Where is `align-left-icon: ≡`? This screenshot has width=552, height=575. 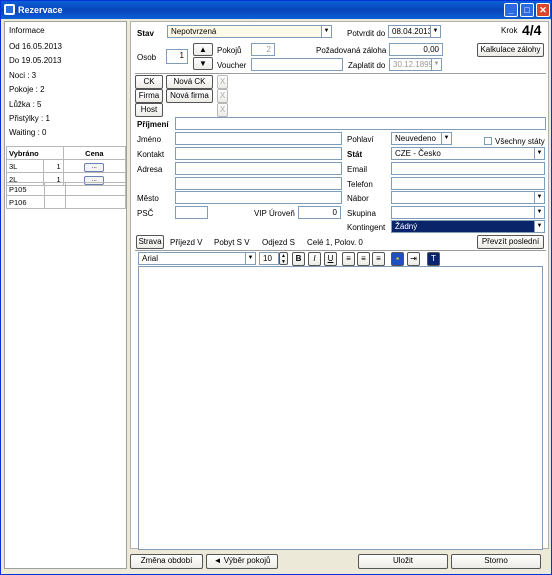
align-left-icon: ≡ is located at coordinates (348, 259).